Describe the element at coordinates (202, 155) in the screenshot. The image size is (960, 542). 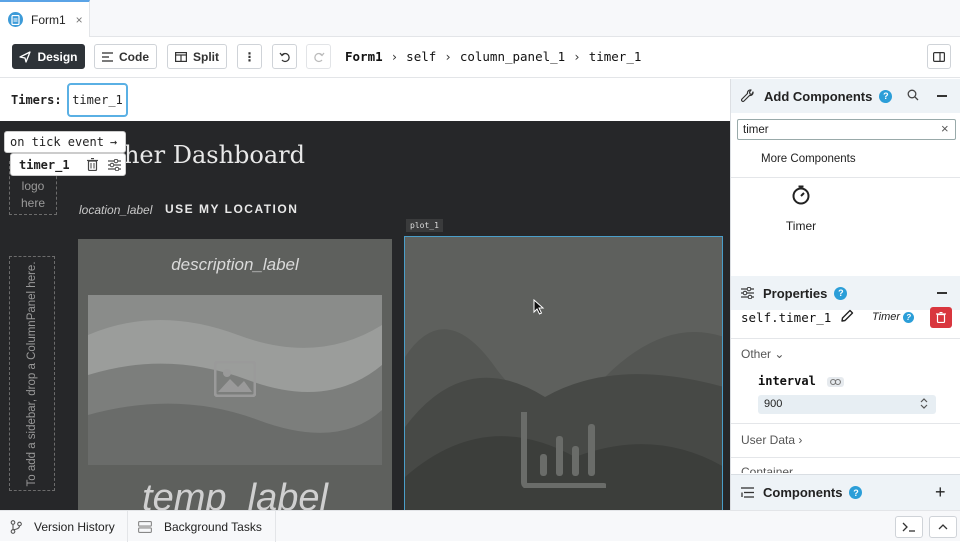
I see `dashboard-title: ather Dashboard` at that location.